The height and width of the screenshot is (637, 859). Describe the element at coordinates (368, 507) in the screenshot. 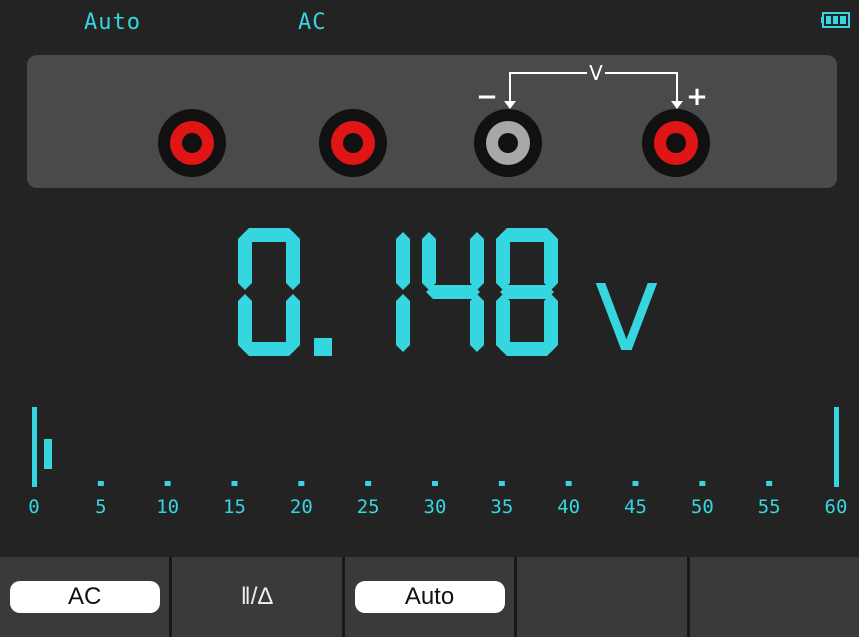

I see `bargraph-scale-label: 25` at that location.